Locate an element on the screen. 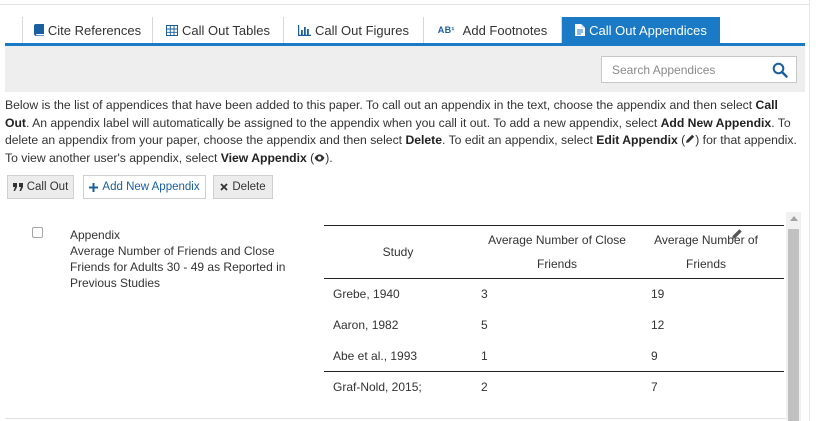  column-header-friends: Average Number of Friends is located at coordinates (713, 252).